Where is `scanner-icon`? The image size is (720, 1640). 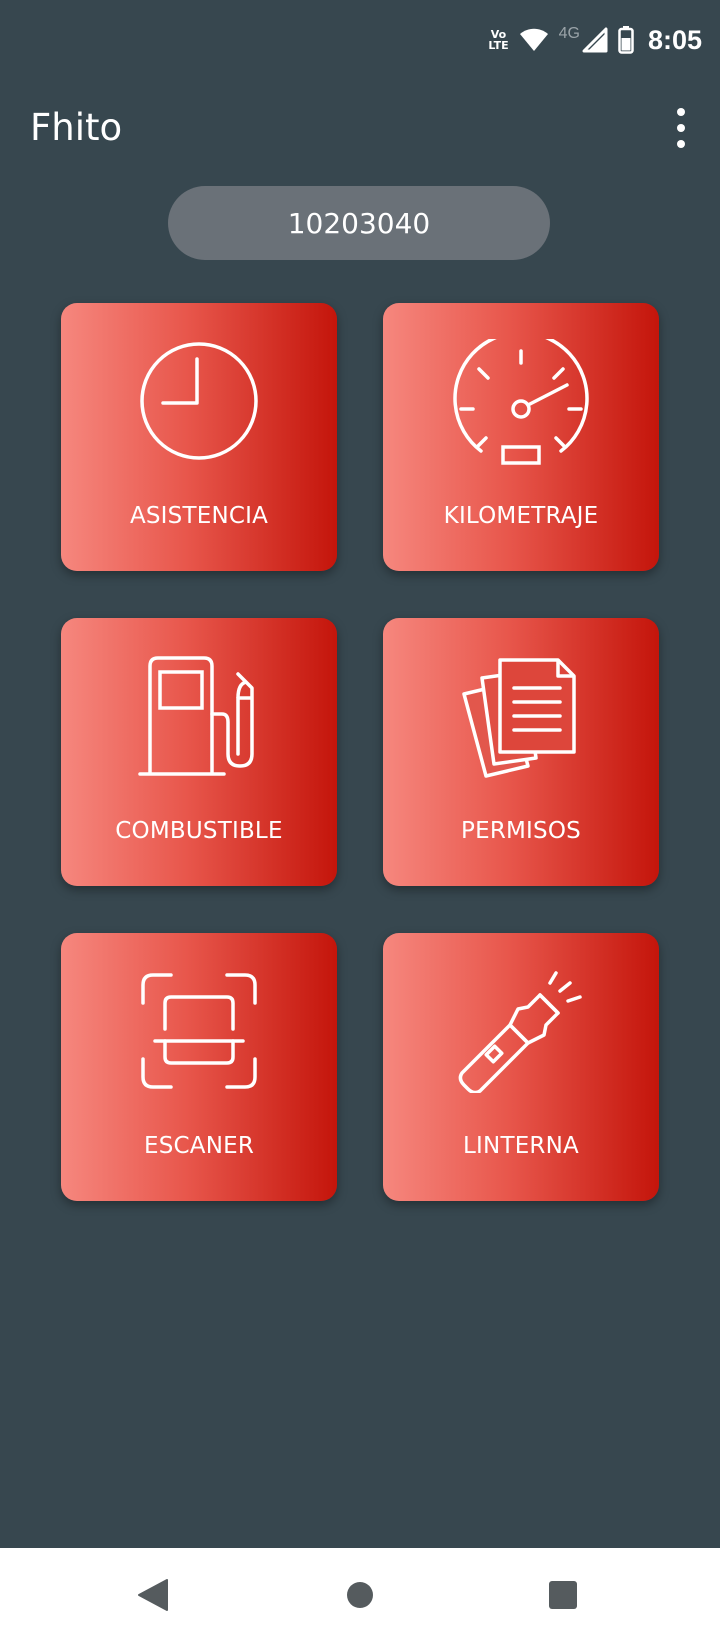 scanner-icon is located at coordinates (199, 1031).